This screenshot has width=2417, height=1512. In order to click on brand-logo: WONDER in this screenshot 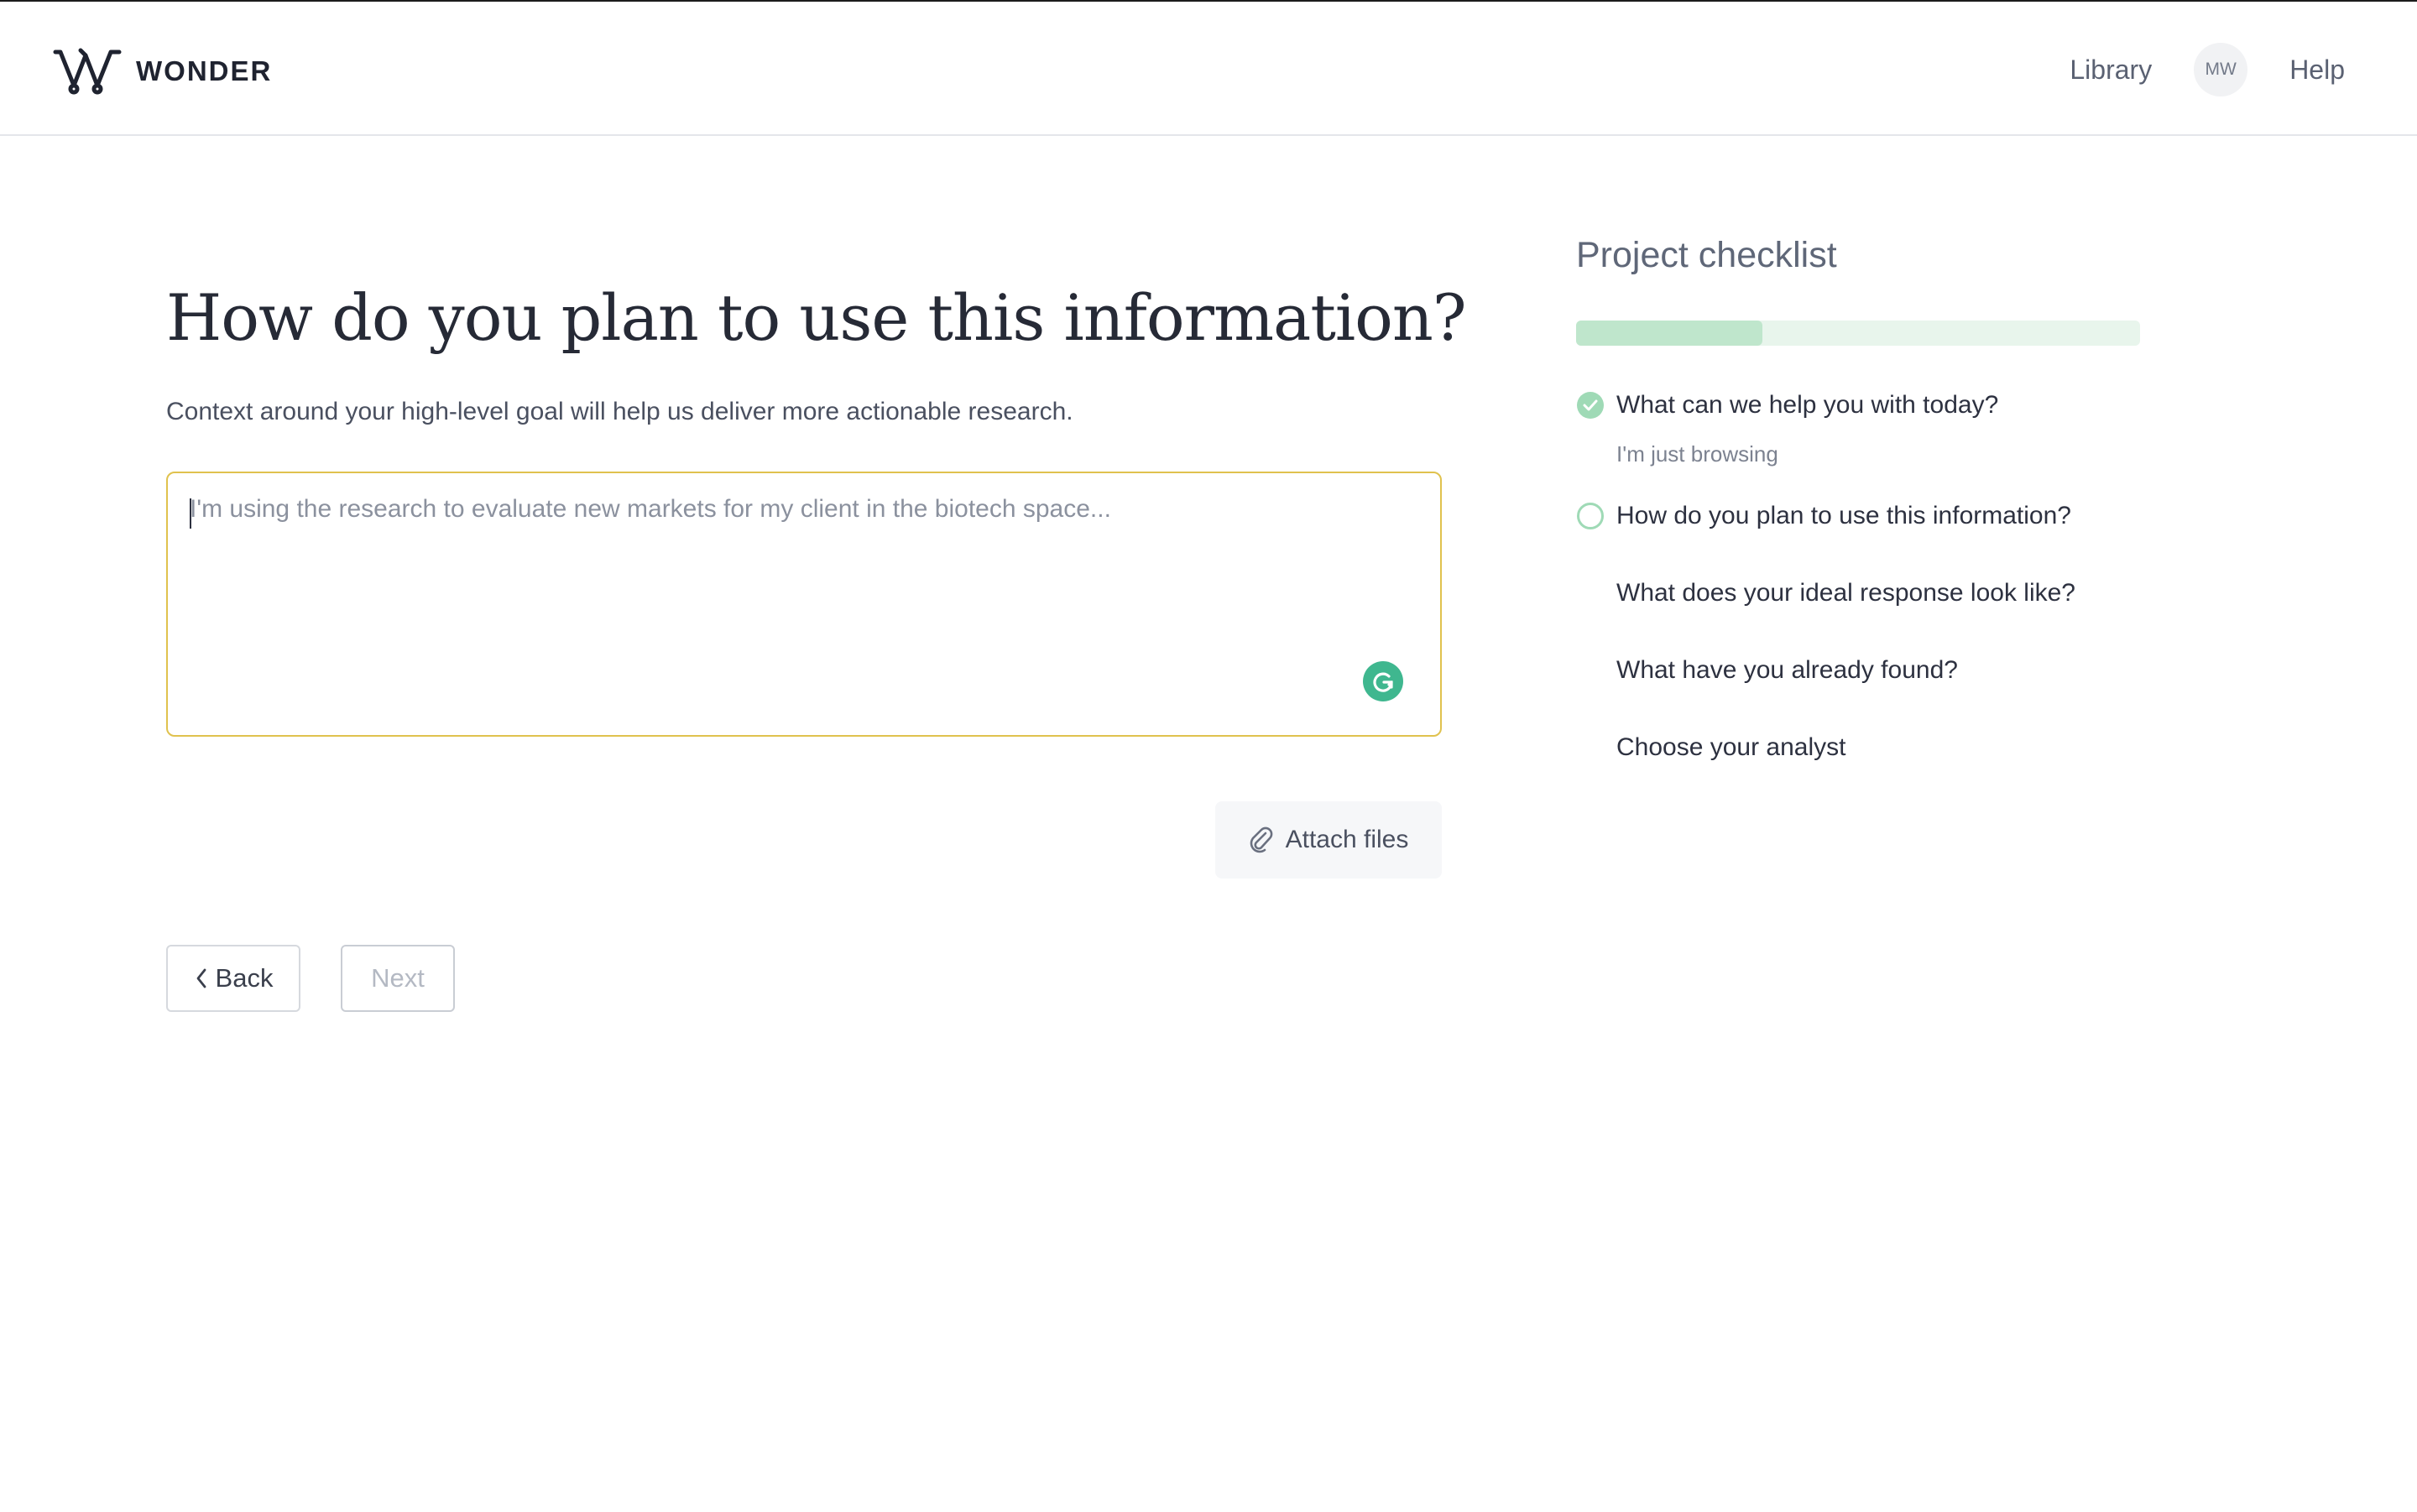, I will do `click(162, 71)`.